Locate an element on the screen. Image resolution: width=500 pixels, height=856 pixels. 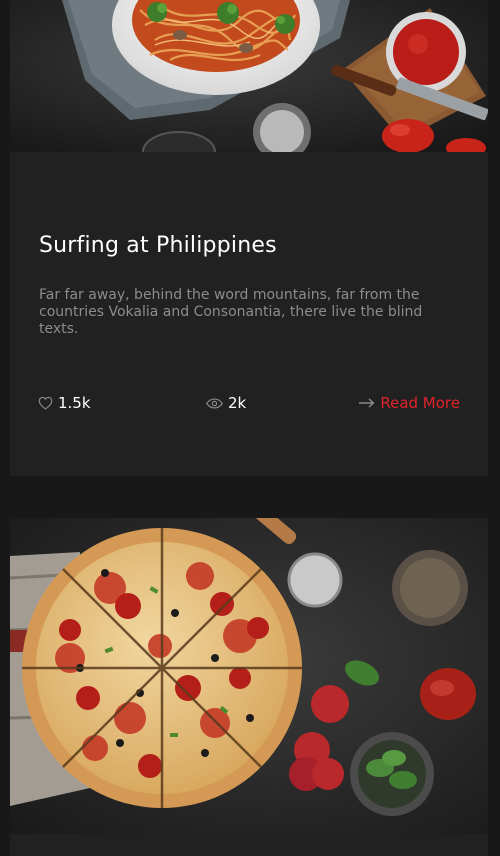
likes-counter: 1.5k is located at coordinates (64, 403).